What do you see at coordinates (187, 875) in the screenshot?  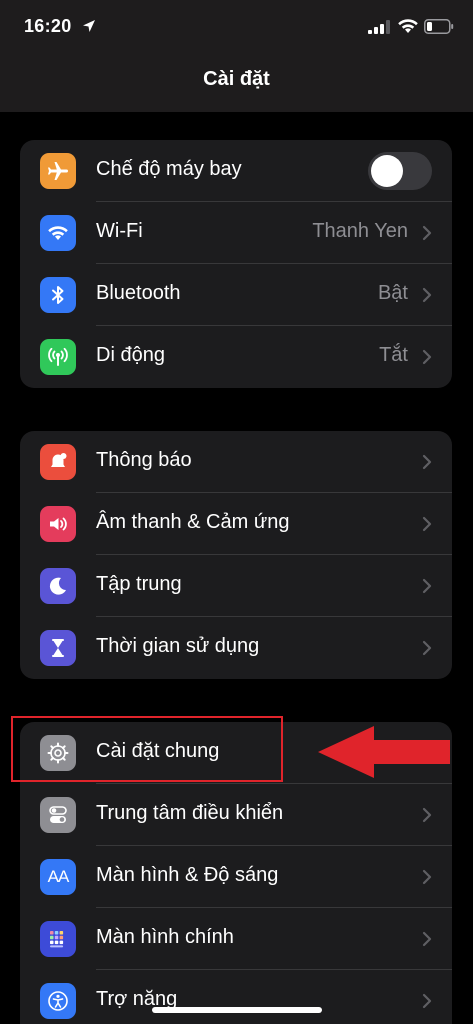 I see `display-label: Màn hình & Độ sáng` at bounding box center [187, 875].